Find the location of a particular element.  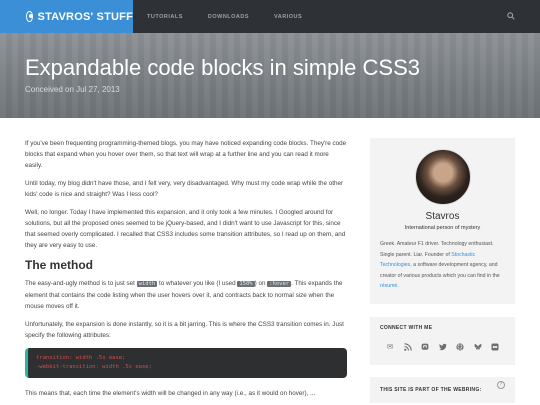

github-icon is located at coordinates (460, 346).